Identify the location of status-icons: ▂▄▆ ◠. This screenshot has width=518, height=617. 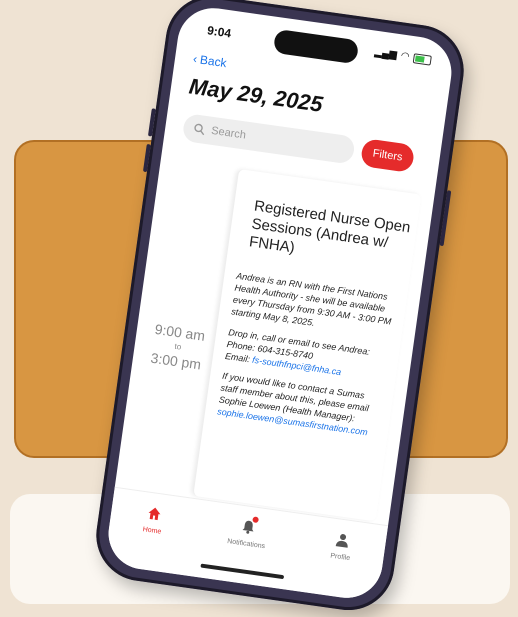
(403, 56).